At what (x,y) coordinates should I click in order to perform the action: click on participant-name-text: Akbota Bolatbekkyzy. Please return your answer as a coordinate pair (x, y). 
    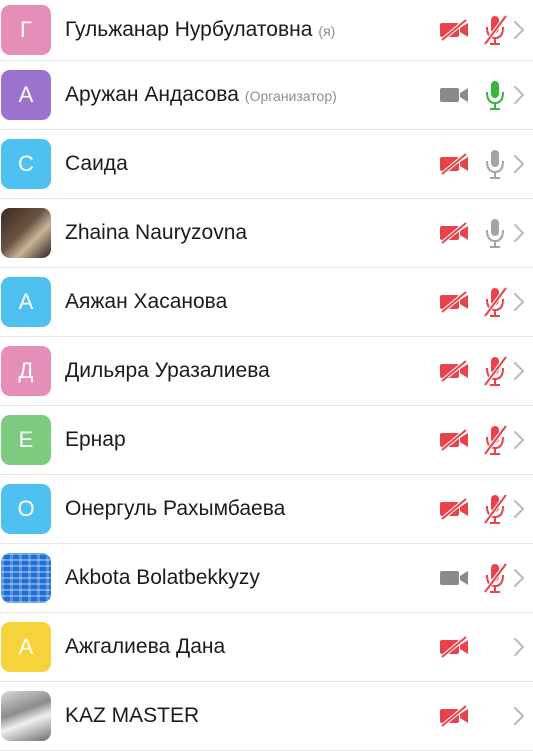
    Looking at the image, I should click on (162, 577).